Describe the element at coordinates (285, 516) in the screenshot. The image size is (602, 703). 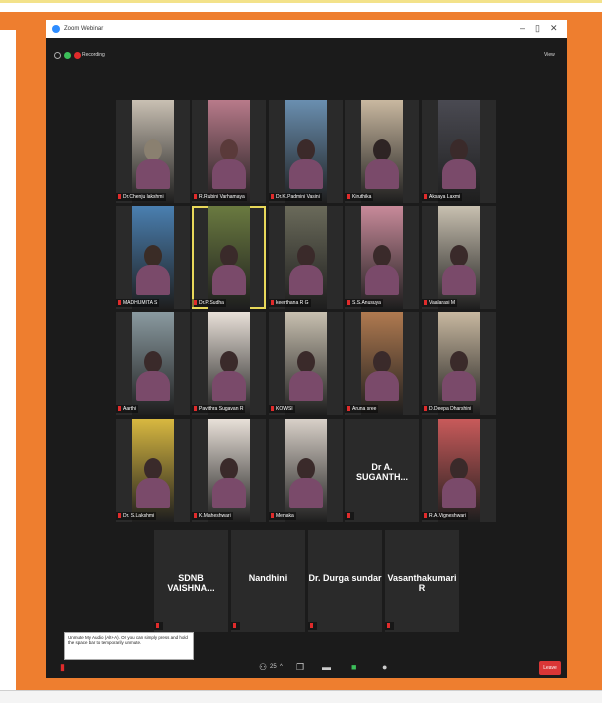
I see `participant-name: Menaka` at that location.